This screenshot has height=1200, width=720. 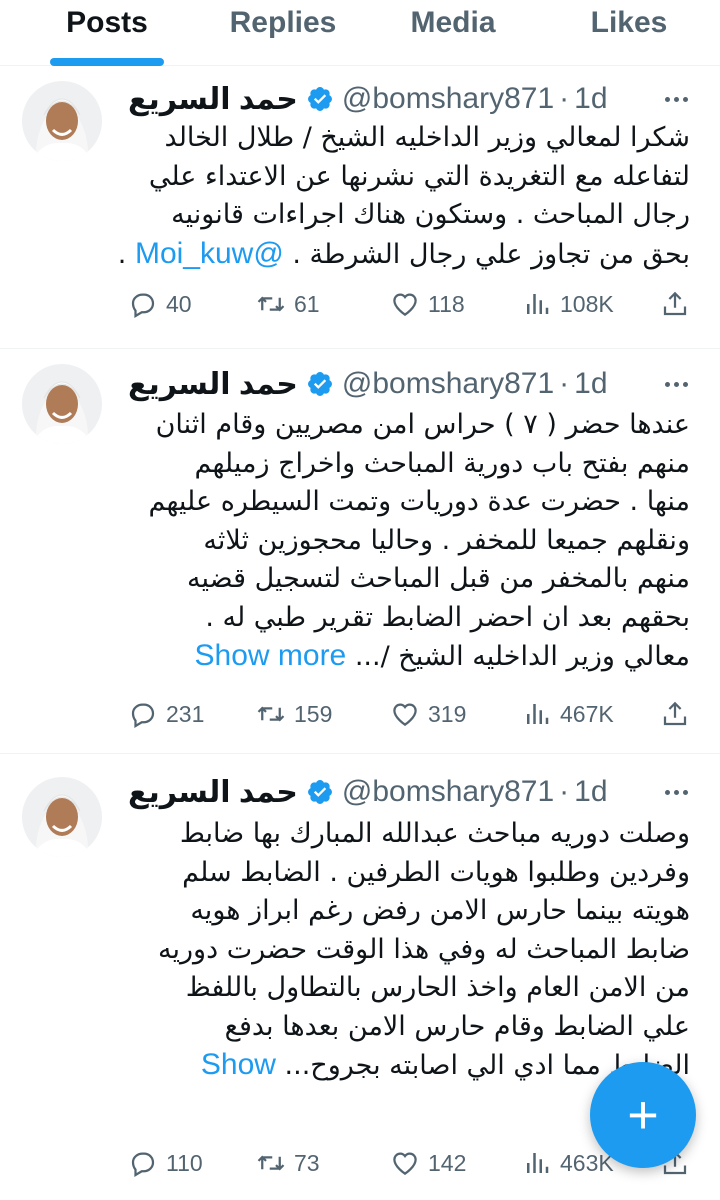 I want to click on repost-button: 61, so click(x=288, y=304).